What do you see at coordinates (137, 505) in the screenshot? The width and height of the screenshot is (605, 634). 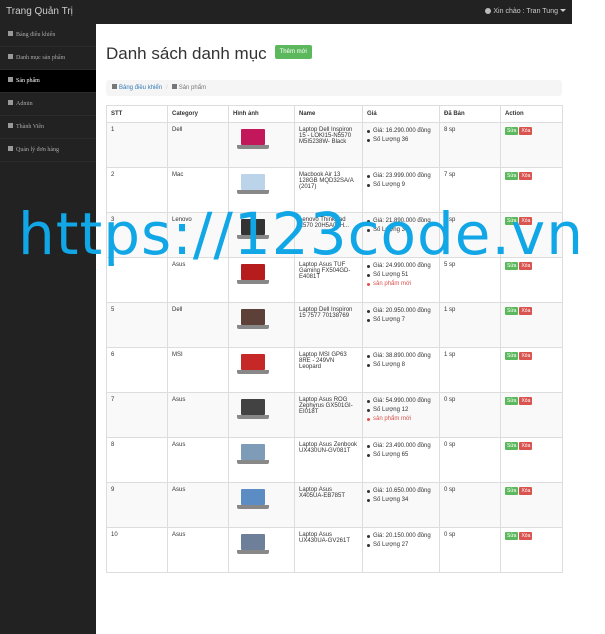 I see `cell-stt: 9` at bounding box center [137, 505].